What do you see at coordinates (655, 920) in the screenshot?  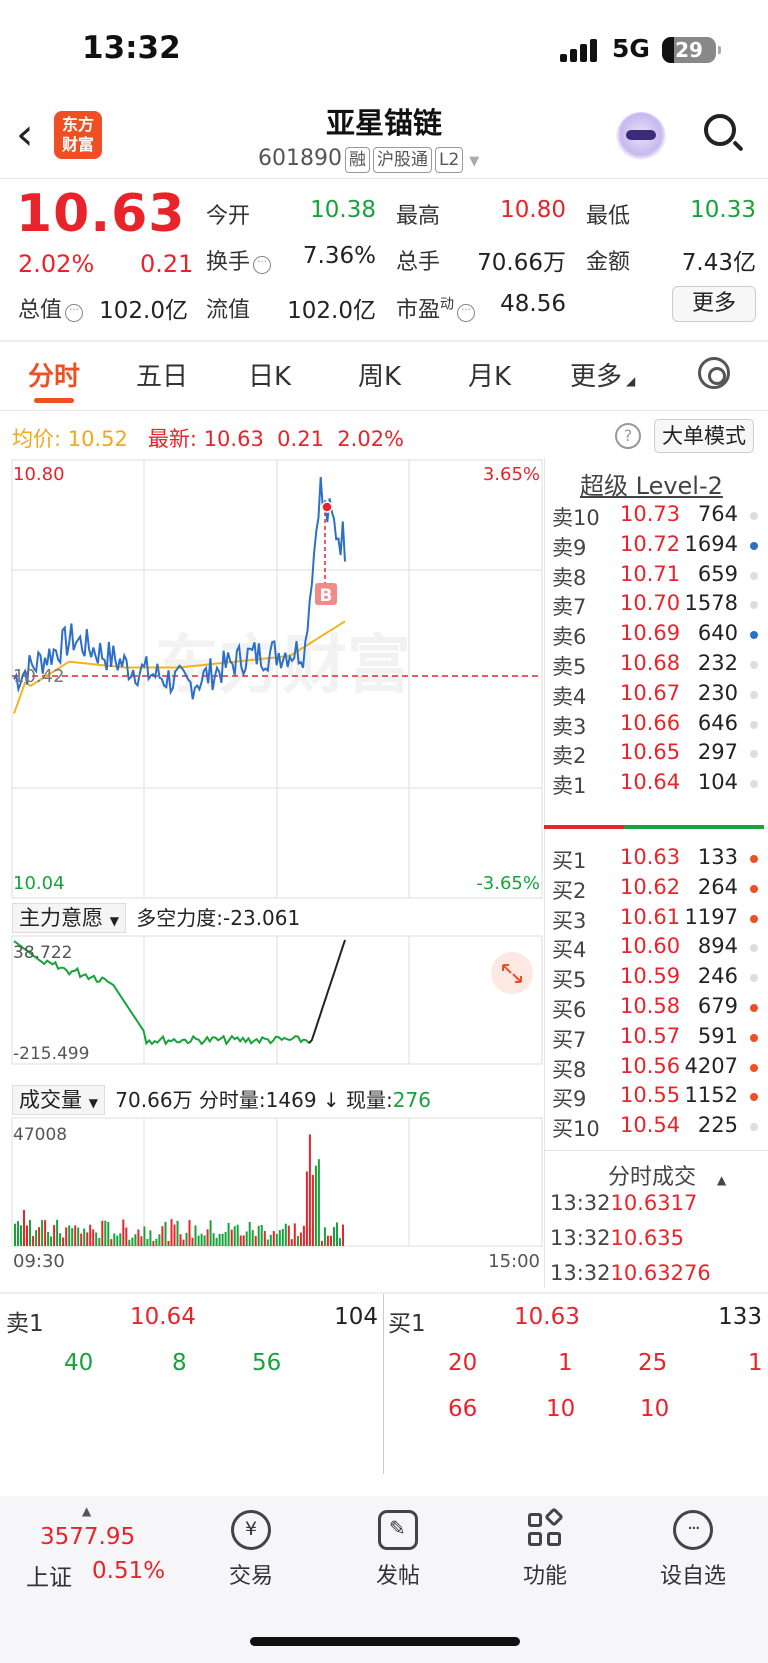 I see `bid-row: 买3 10.61 1197` at bounding box center [655, 920].